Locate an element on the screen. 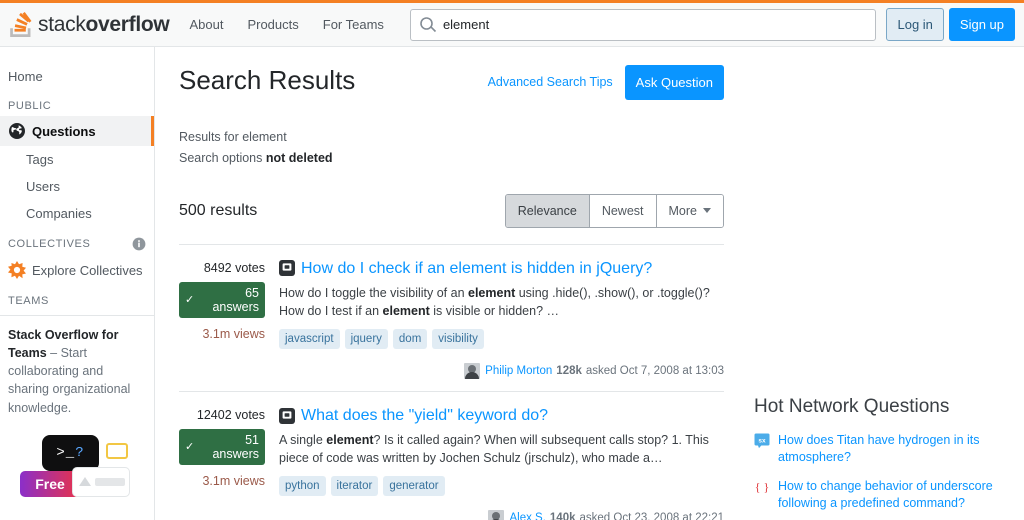  result-timestamp: asked Oct 7, 2008 at 13:03 is located at coordinates (654, 370).